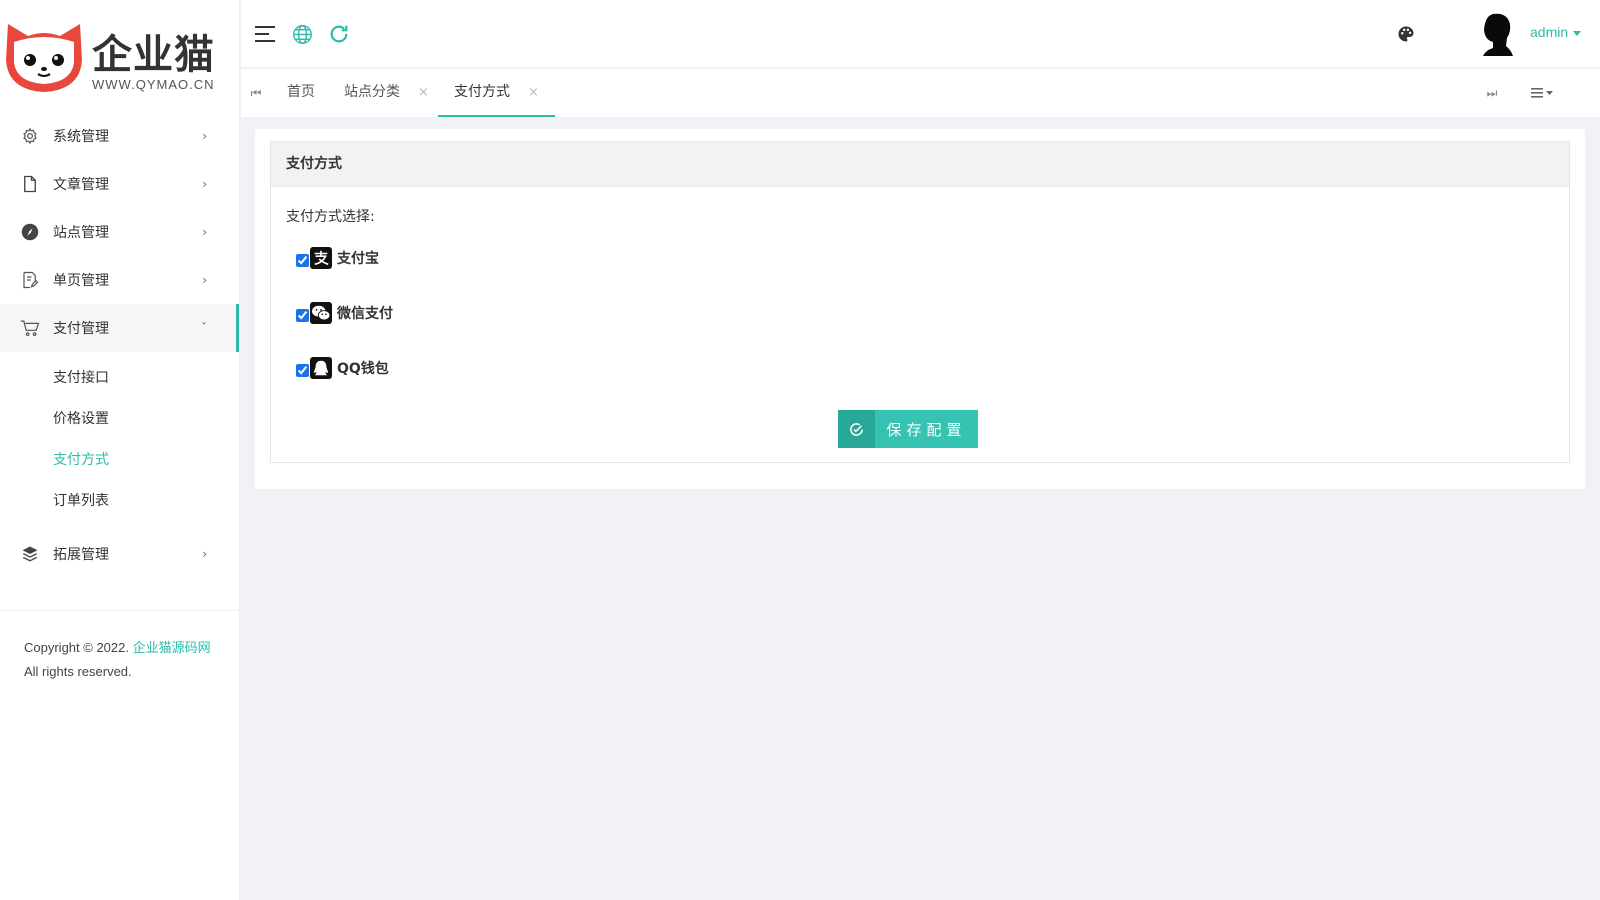  I want to click on save-button-label: 保存配置, so click(926, 429).